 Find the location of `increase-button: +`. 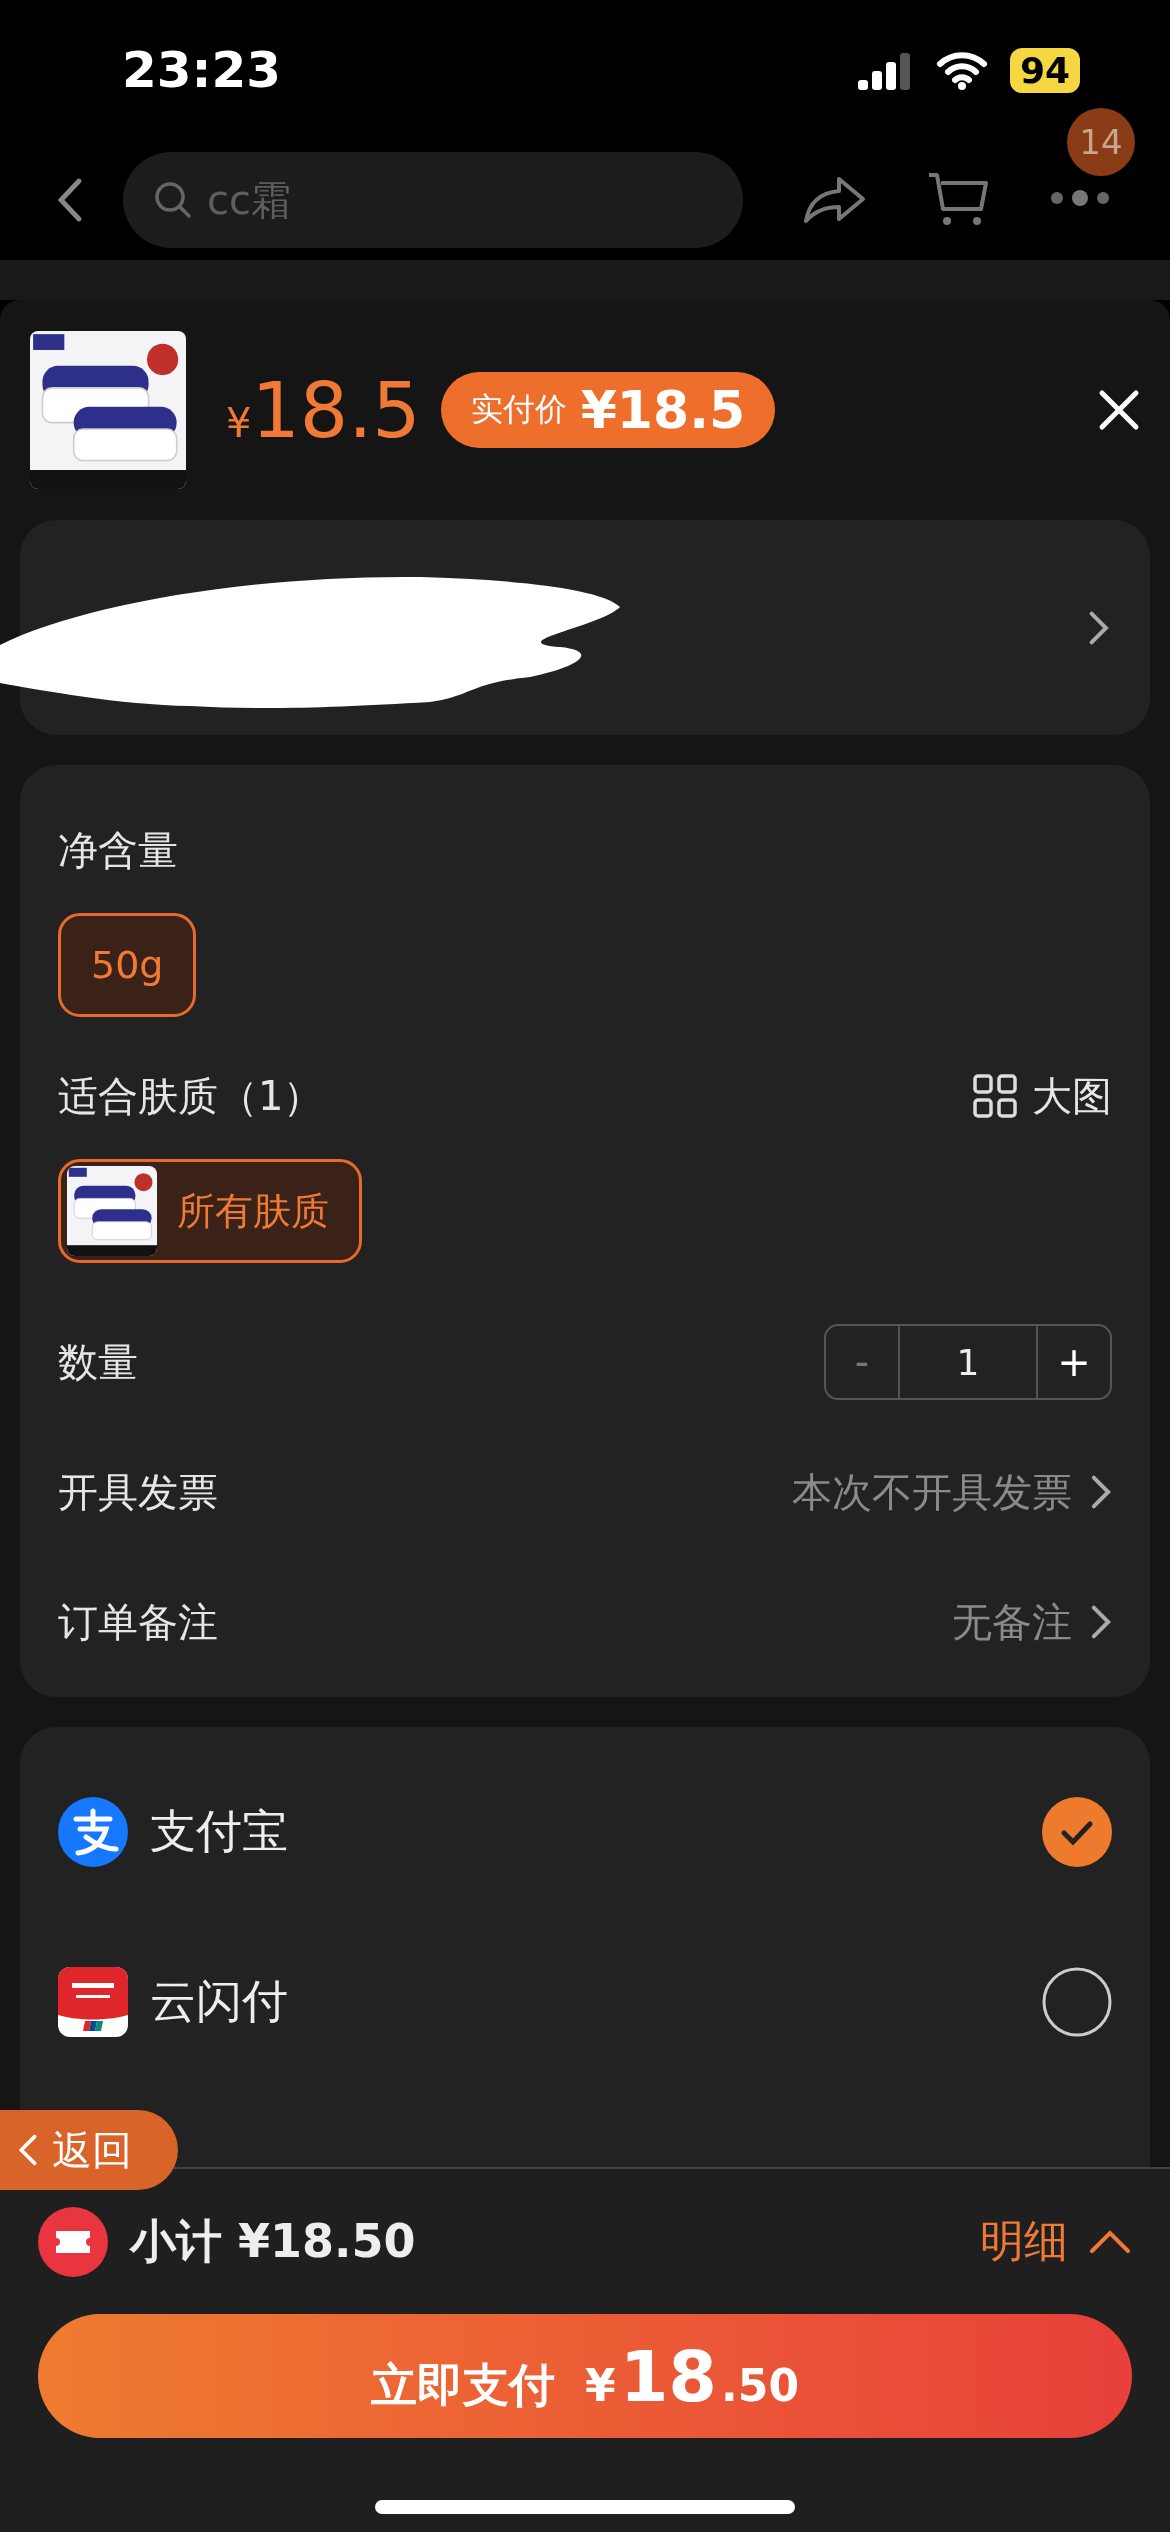

increase-button: + is located at coordinates (1074, 1362).